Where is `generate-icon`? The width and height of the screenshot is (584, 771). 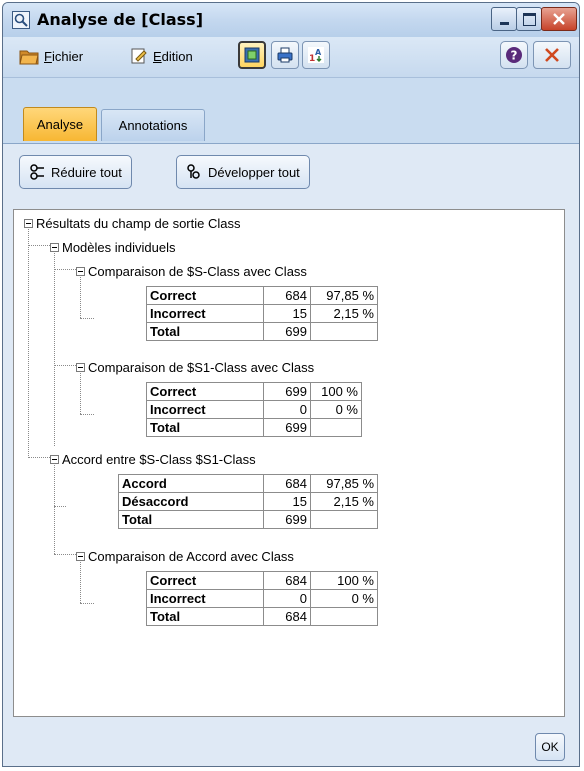
generate-icon is located at coordinates (252, 55).